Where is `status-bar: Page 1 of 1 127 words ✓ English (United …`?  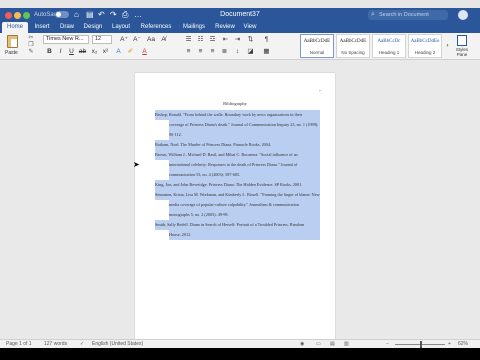 status-bar: Page 1 of 1 127 words ✓ English (United … is located at coordinates (240, 343).